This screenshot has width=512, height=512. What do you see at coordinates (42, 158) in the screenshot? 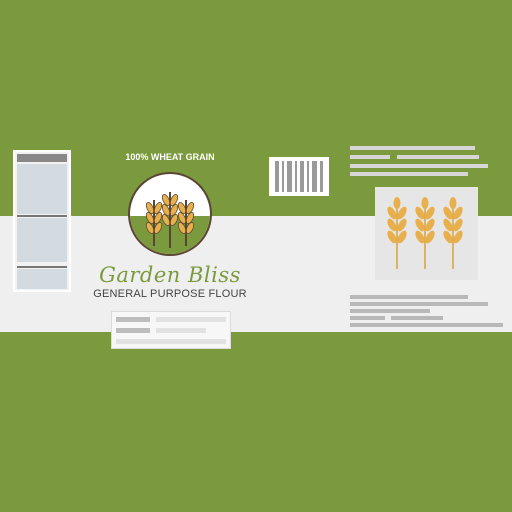
I see `nutrition-header-bar` at bounding box center [42, 158].